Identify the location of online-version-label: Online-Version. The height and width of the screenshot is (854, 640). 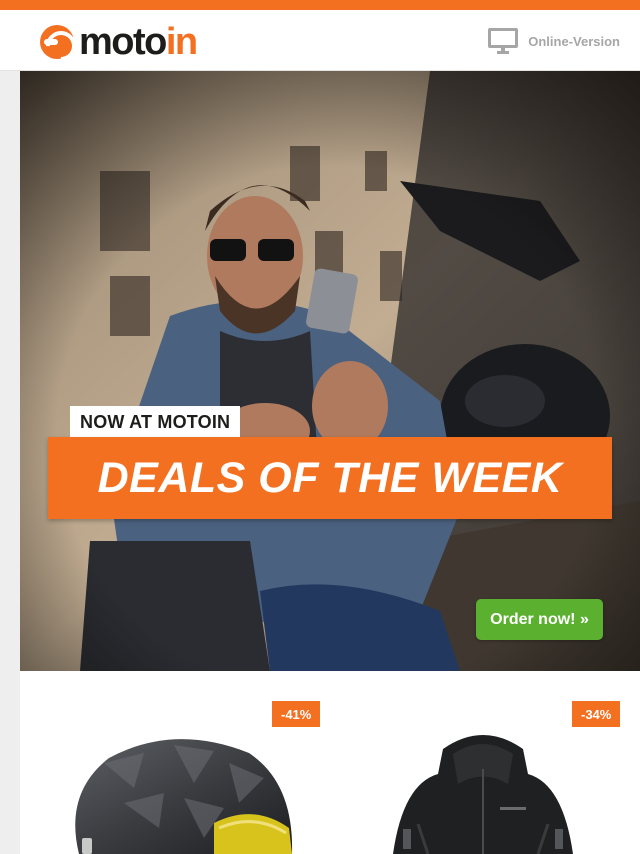
(574, 41).